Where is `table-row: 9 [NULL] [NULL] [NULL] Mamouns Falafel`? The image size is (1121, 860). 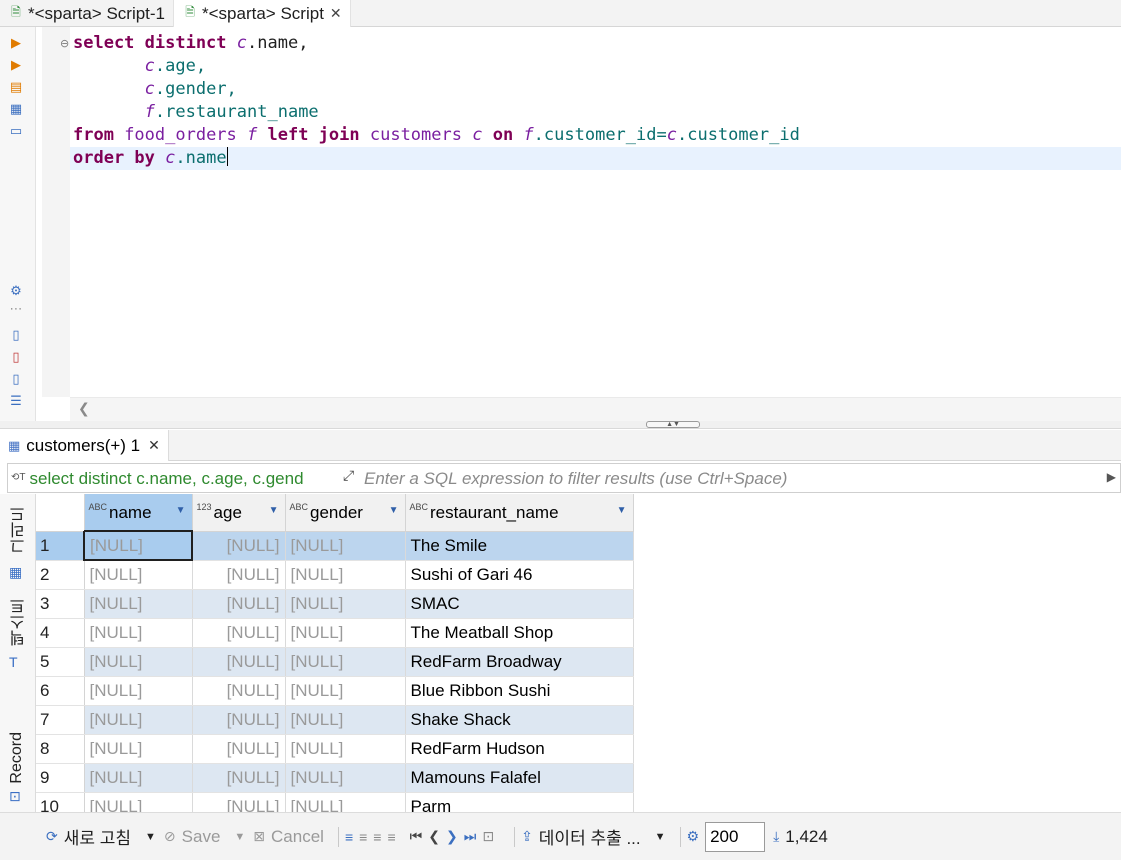
table-row: 9 [NULL] [NULL] [NULL] Mamouns Falafel is located at coordinates (335, 778).